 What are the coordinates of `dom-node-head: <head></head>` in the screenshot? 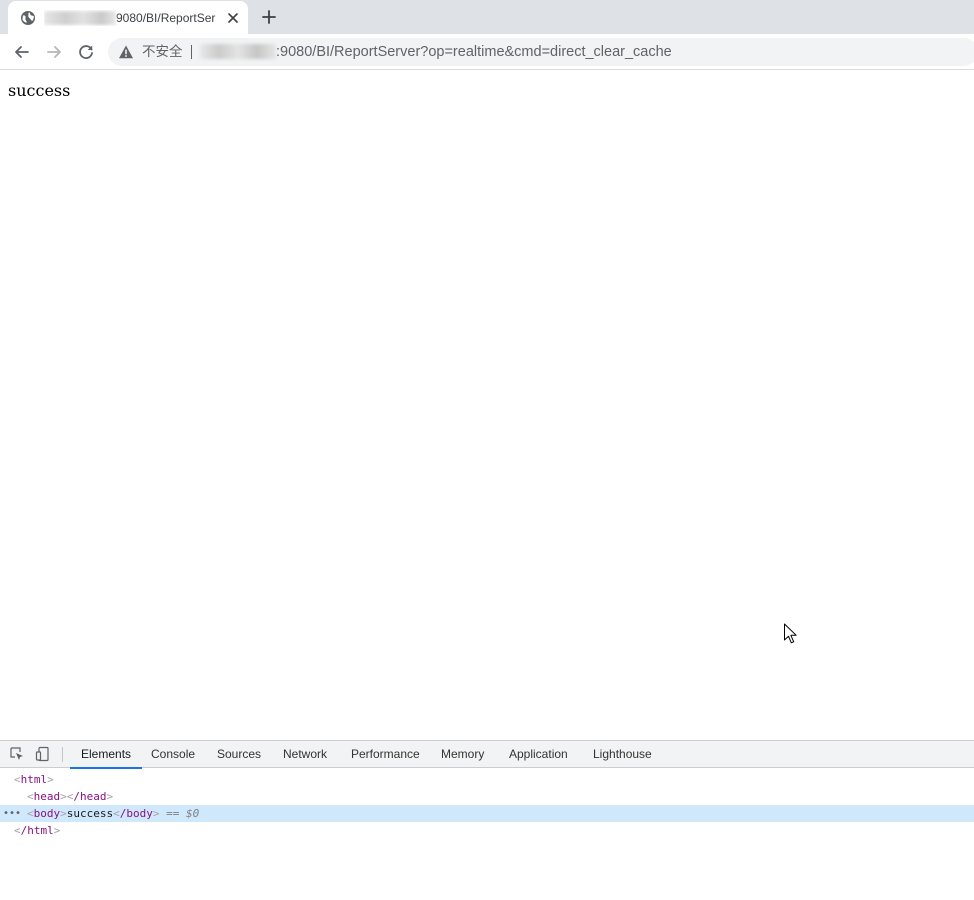 It's located at (487, 796).